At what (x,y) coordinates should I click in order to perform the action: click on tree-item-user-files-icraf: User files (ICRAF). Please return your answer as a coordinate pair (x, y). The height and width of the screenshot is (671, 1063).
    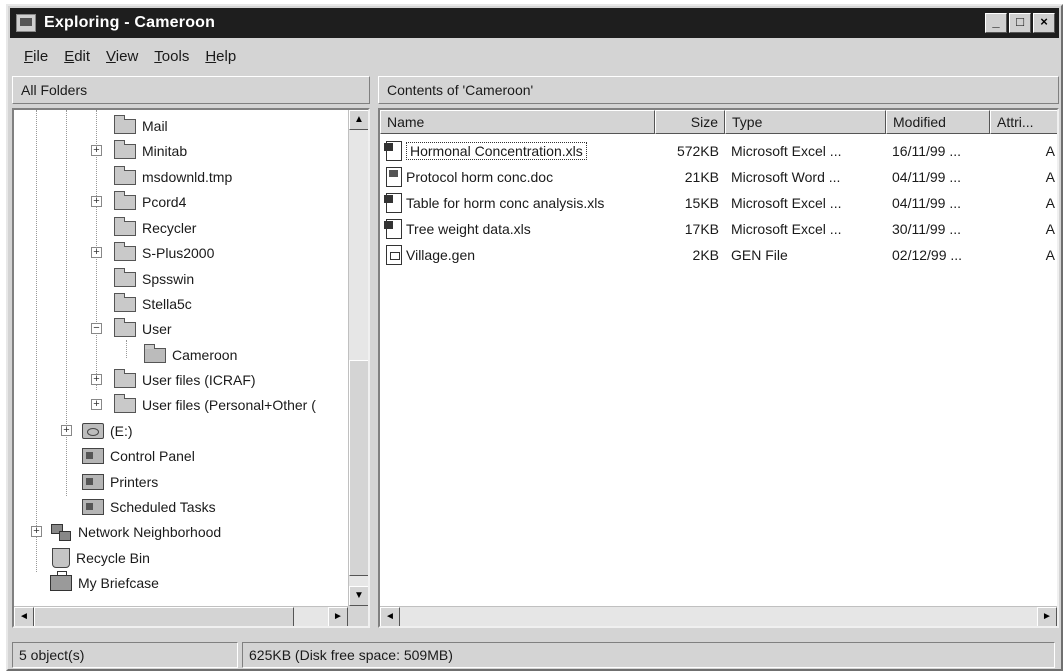
    Looking at the image, I should click on (185, 380).